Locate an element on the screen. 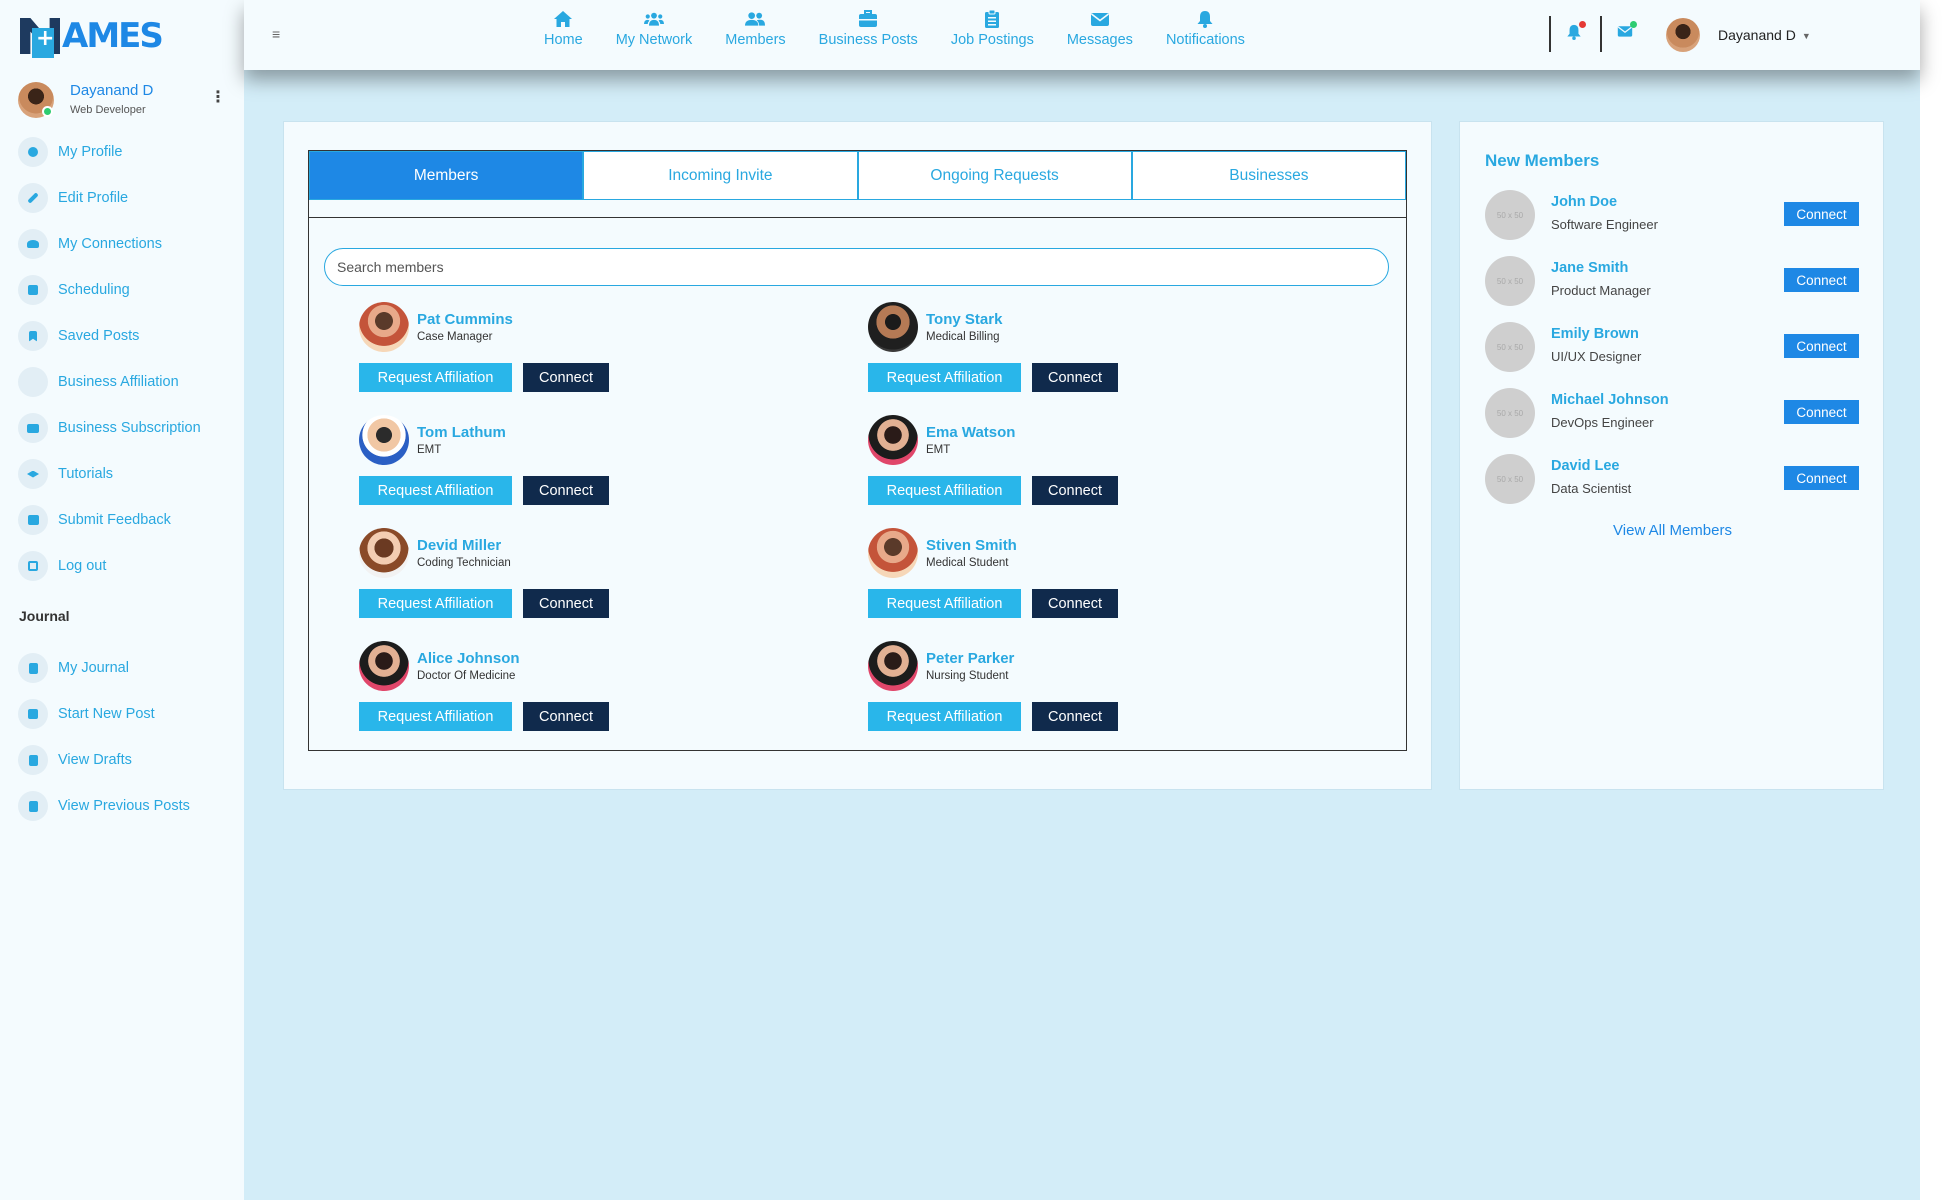  network-icon is located at coordinates (653, 19).